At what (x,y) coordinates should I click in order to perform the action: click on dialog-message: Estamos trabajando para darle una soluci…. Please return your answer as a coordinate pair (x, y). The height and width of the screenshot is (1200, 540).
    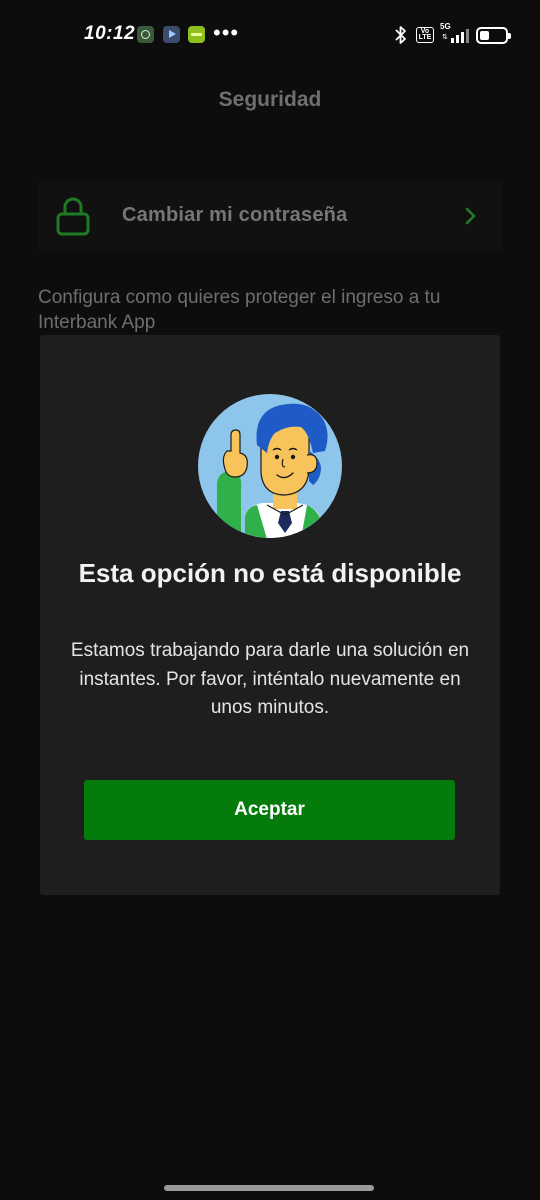
    Looking at the image, I should click on (270, 679).